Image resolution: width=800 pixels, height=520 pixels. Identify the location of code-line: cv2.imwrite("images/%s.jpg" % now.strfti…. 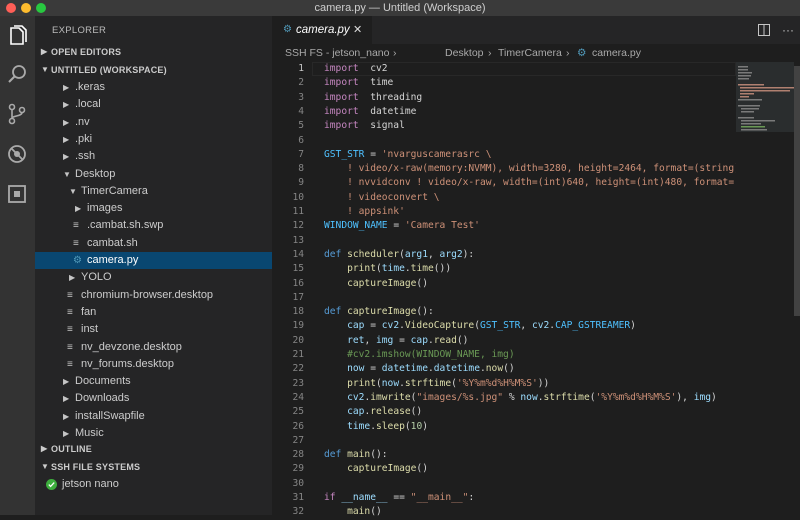
(530, 398).